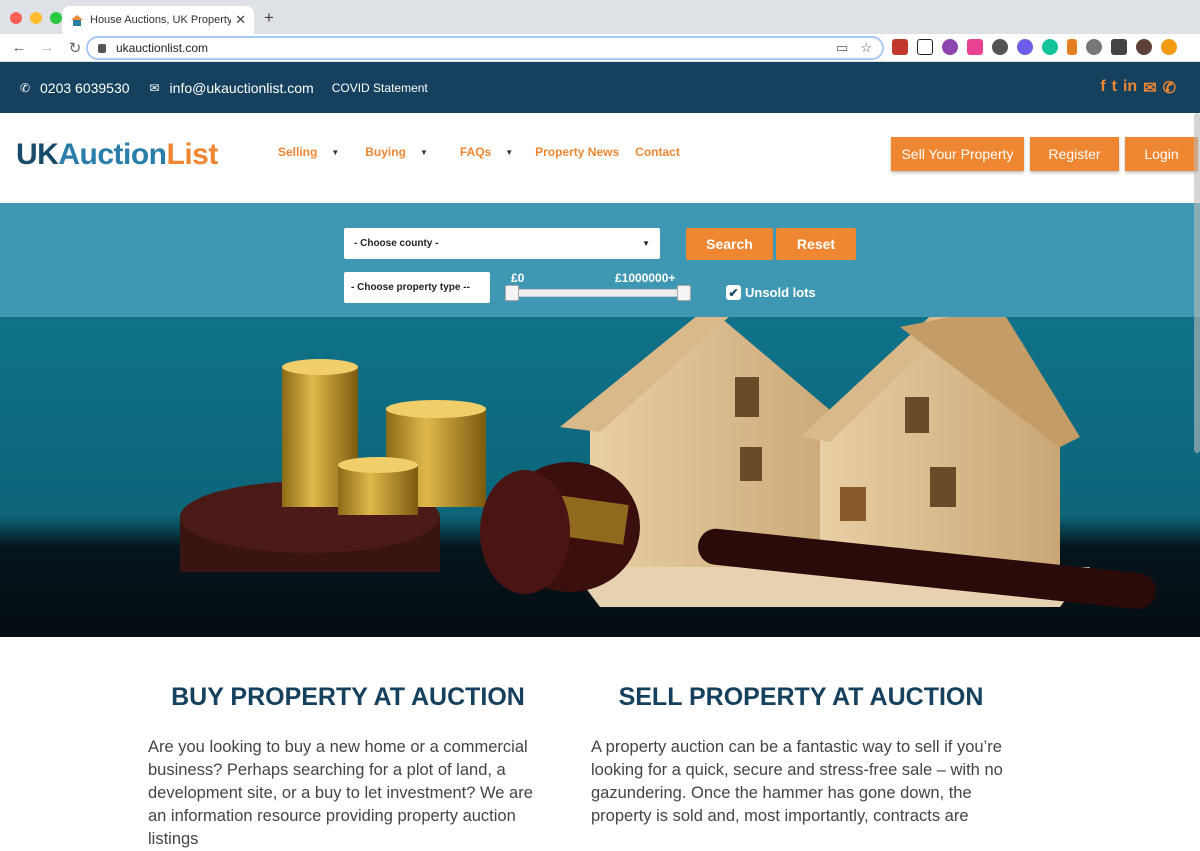  What do you see at coordinates (1050, 47) in the screenshot?
I see `grammarly-icon` at bounding box center [1050, 47].